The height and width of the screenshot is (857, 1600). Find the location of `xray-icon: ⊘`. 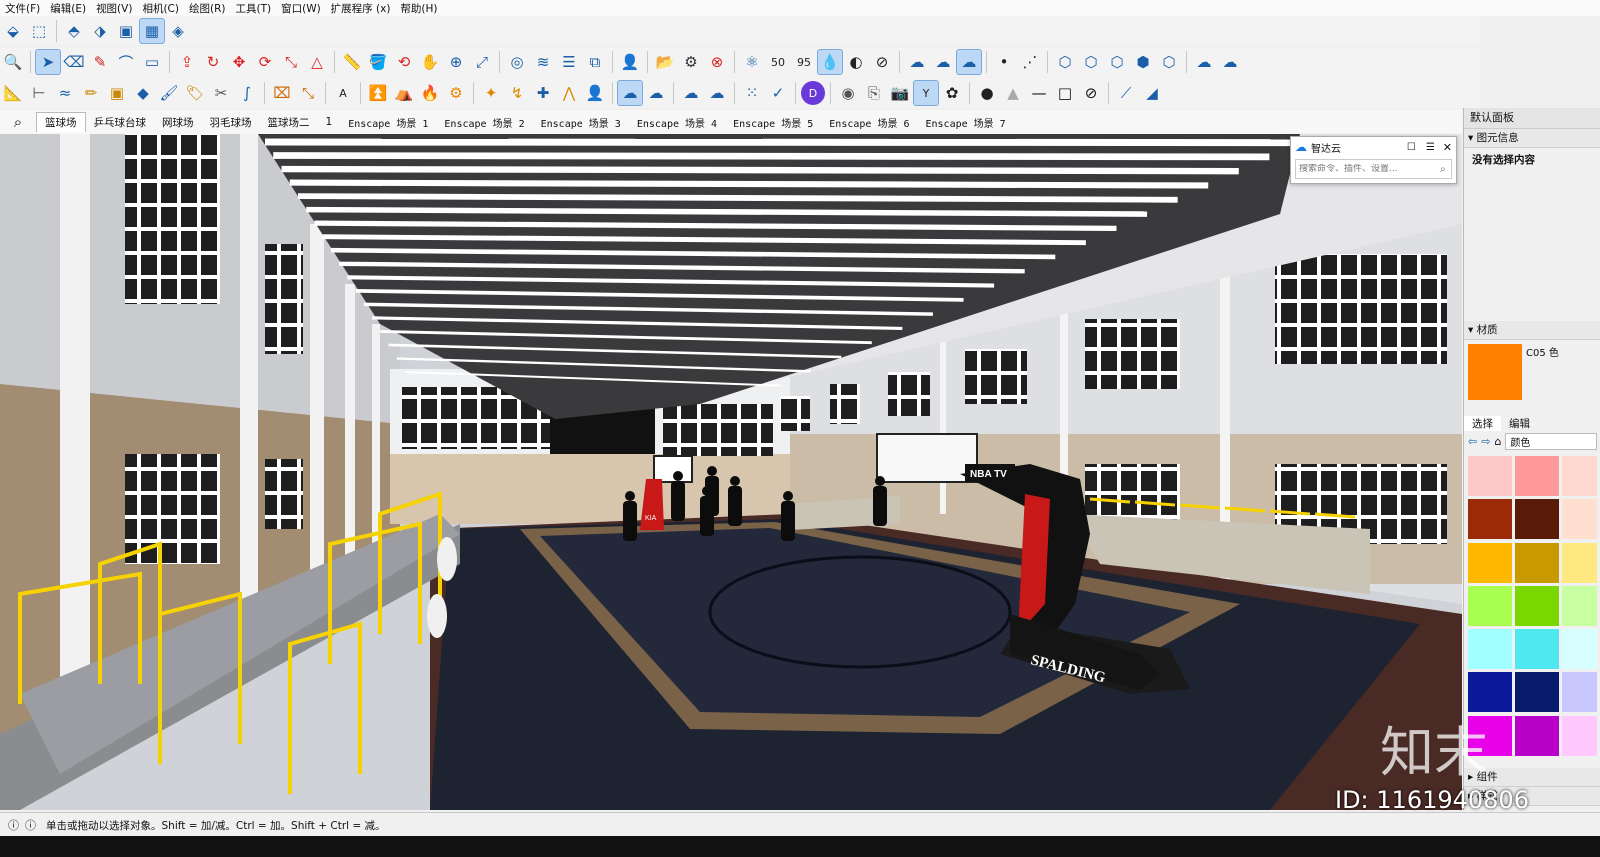

xray-icon: ⊘ is located at coordinates (1091, 93).